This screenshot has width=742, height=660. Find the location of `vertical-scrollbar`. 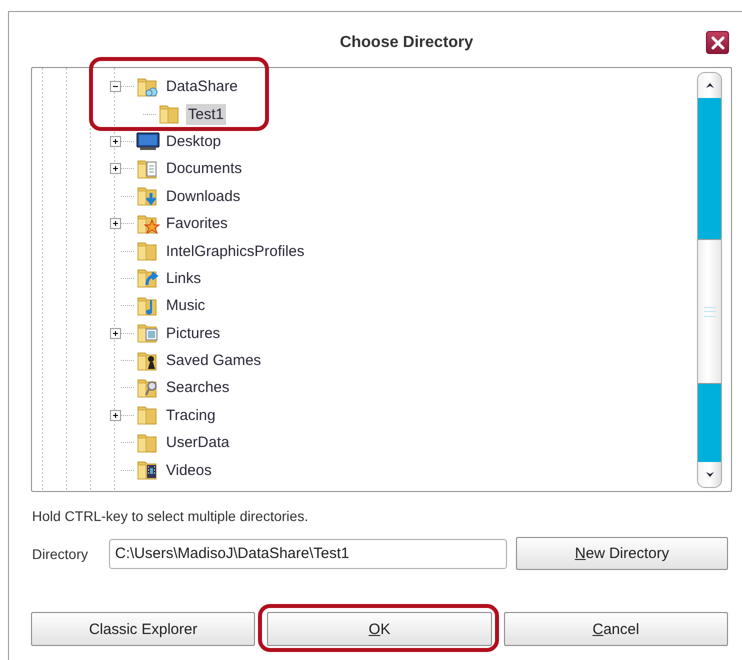

vertical-scrollbar is located at coordinates (709, 280).